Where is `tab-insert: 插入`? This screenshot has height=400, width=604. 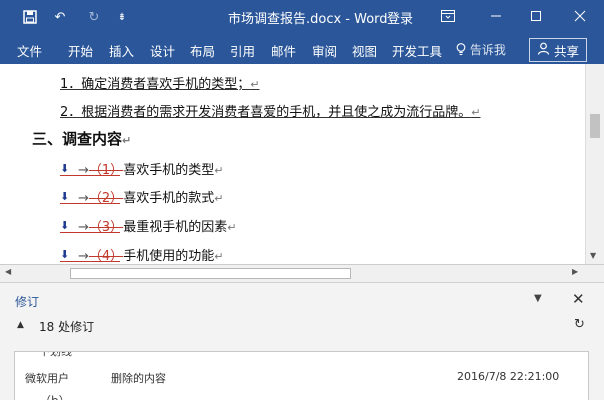
tab-insert: 插入 is located at coordinates (121, 50).